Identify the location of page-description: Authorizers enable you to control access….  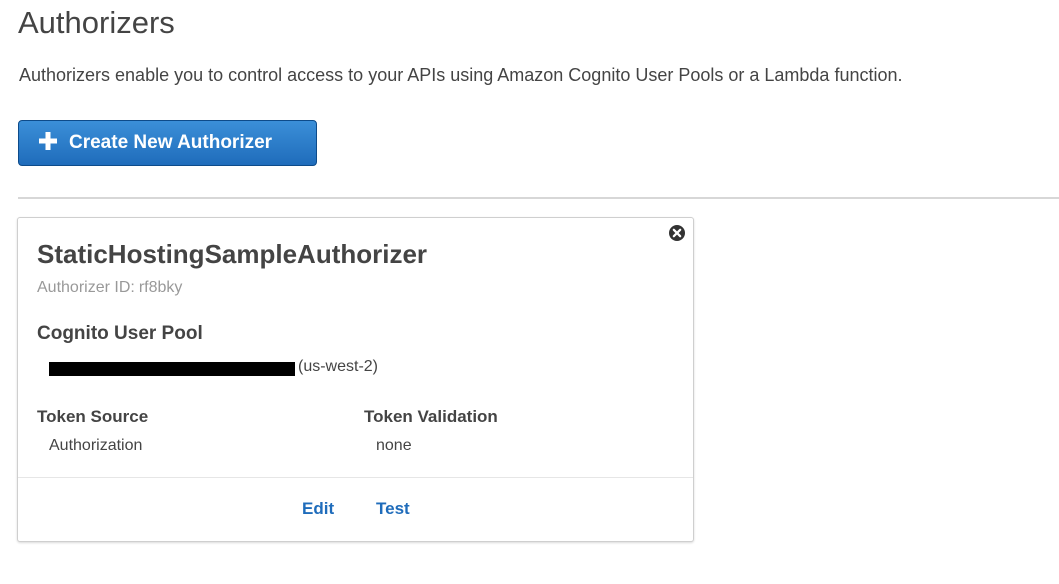
(461, 75).